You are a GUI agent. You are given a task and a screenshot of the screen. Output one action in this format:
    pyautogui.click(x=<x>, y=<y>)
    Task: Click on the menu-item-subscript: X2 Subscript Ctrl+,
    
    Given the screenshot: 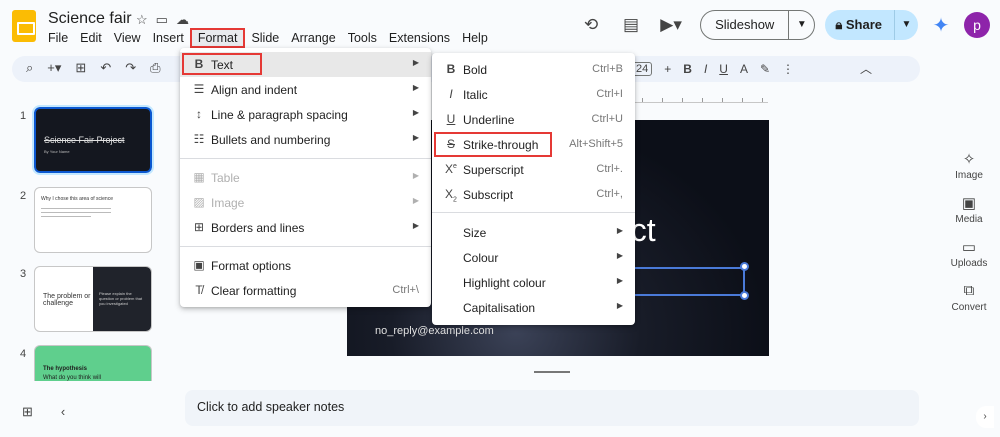 What is the action you would take?
    pyautogui.click(x=533, y=194)
    